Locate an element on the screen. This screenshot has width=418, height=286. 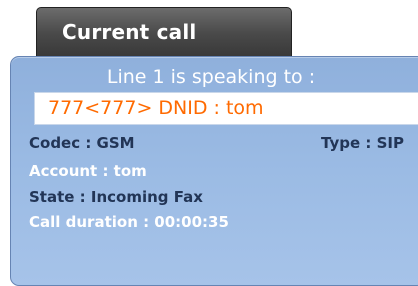
caller-id-box: 777<777> DNID : tom is located at coordinates (226, 108).